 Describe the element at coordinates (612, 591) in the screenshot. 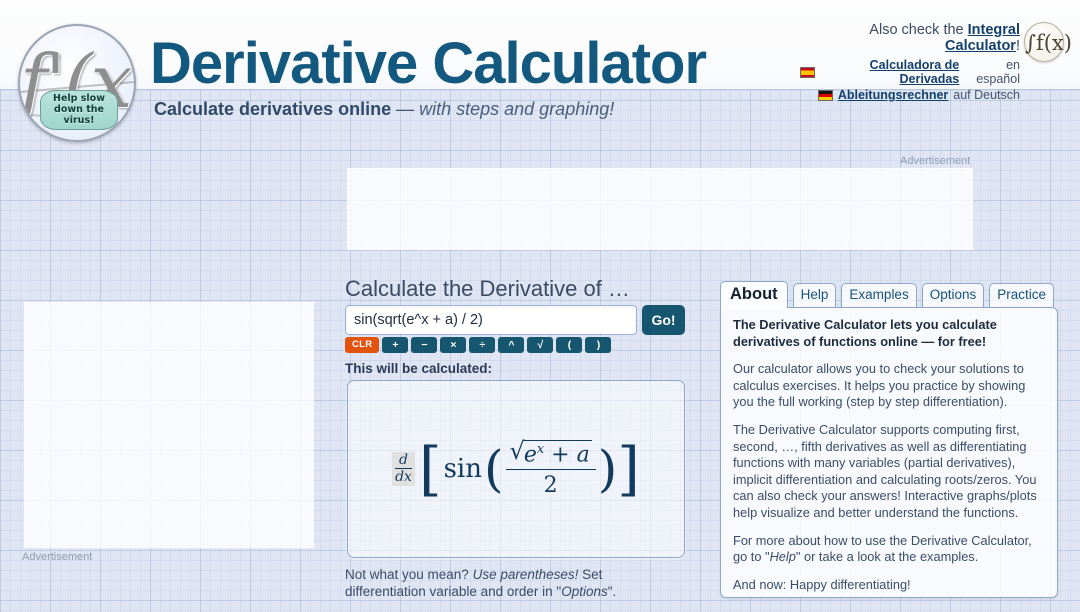

I see `hint-part-3: ".` at that location.